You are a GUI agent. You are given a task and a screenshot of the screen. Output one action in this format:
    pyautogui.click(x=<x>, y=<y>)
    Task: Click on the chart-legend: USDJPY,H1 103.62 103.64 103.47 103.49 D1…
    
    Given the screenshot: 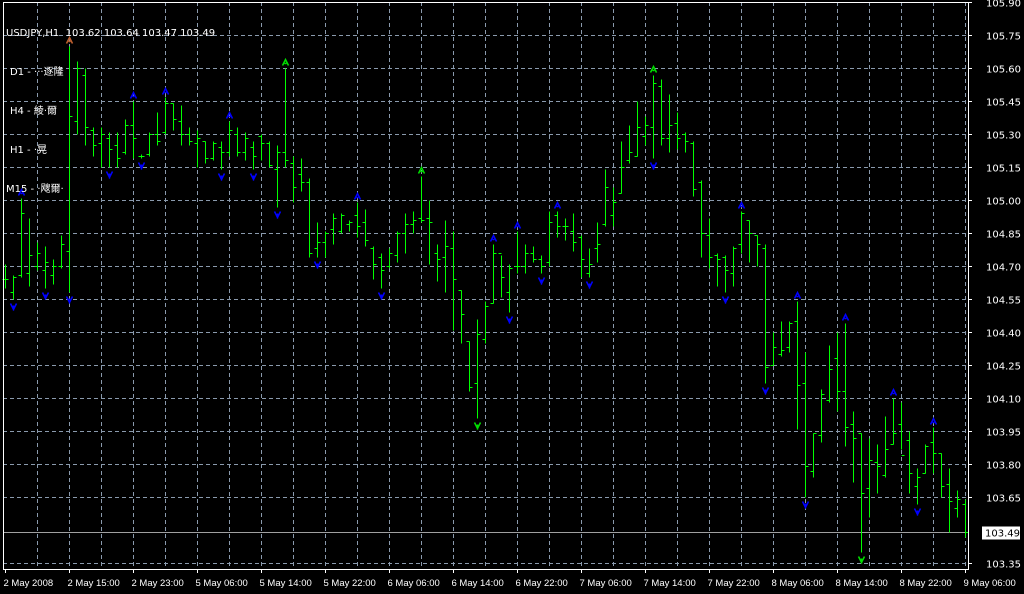 What is the action you would take?
    pyautogui.click(x=110, y=105)
    